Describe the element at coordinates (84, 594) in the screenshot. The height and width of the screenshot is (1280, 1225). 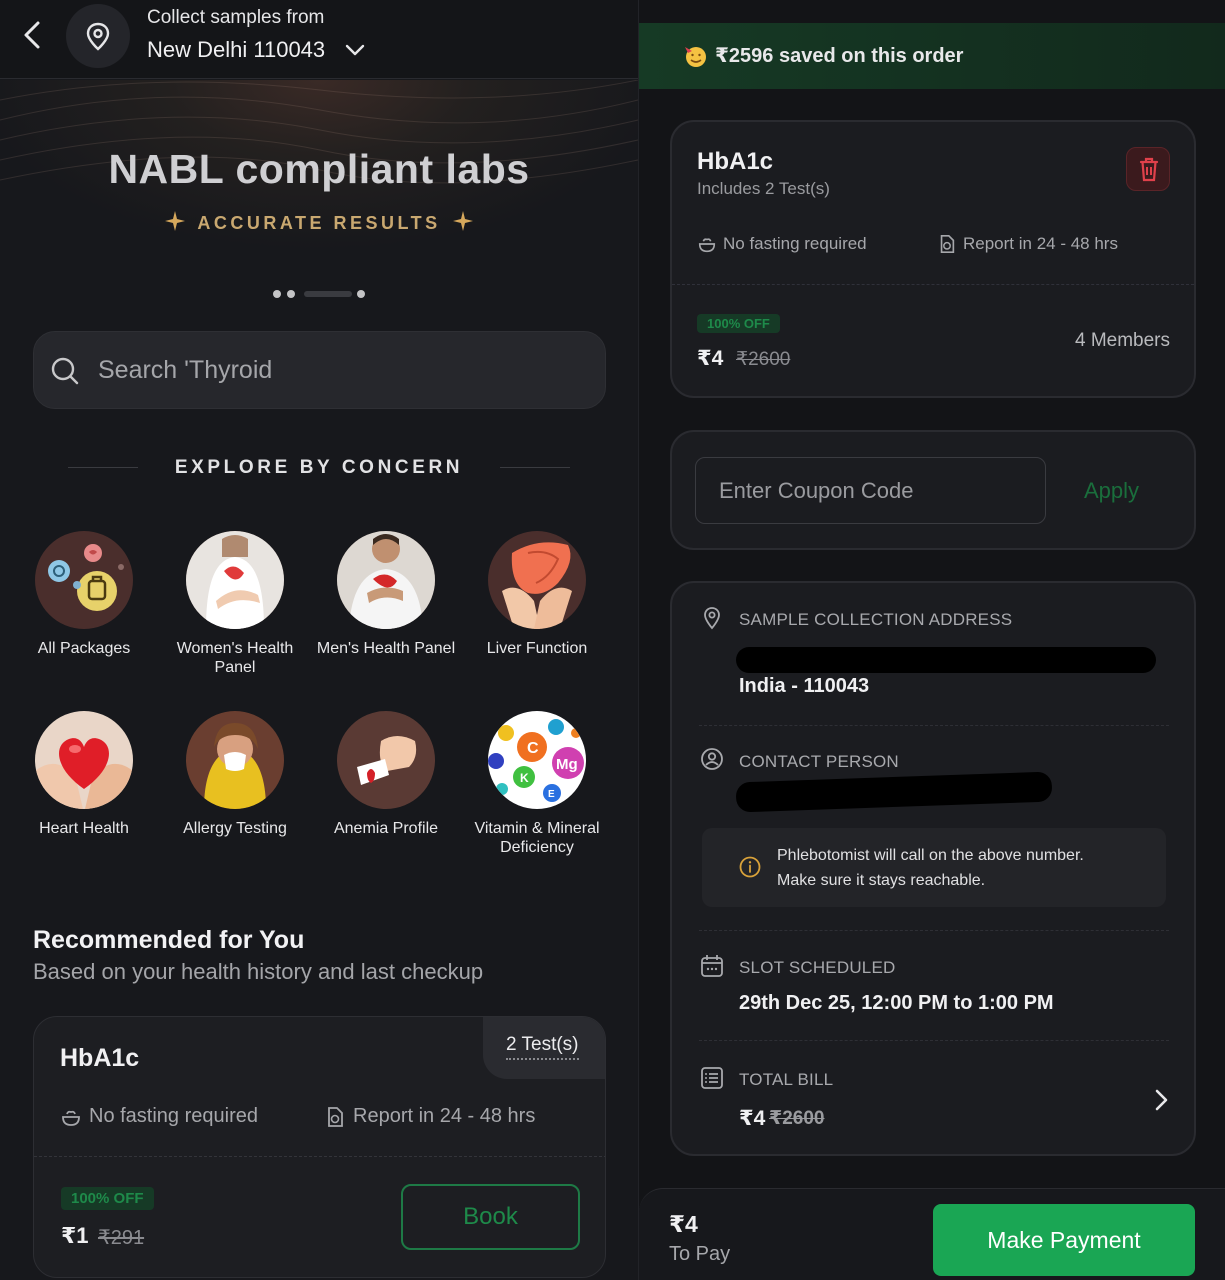
I see `concern-all-packages: All Packages` at that location.